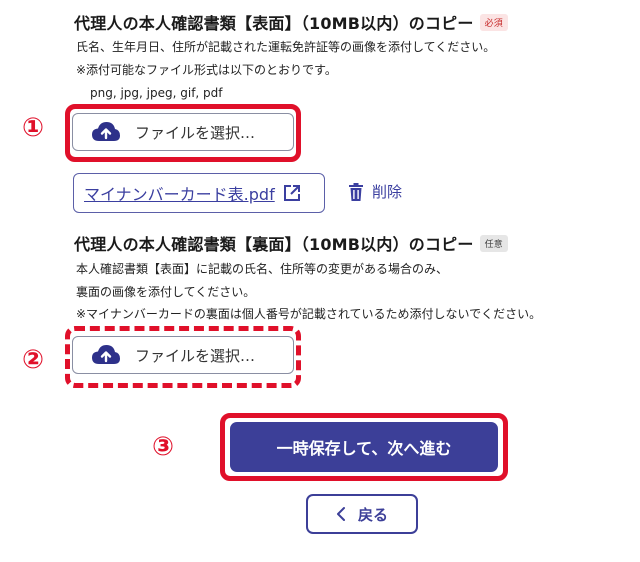  I want to click on attached-file-name: マイナンバーカード表.pdf, so click(179, 194).